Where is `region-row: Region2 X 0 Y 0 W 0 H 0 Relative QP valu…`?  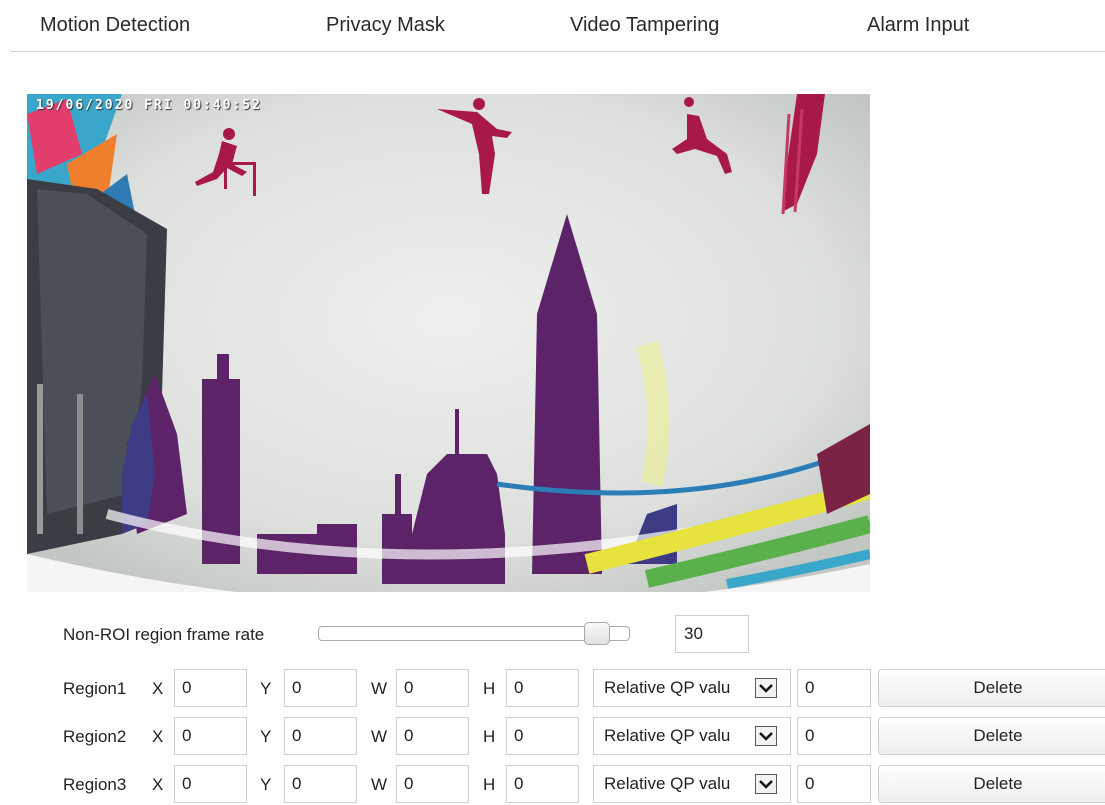
region-row: Region2 X 0 Y 0 W 0 H 0 Relative QP valu… is located at coordinates (552, 737).